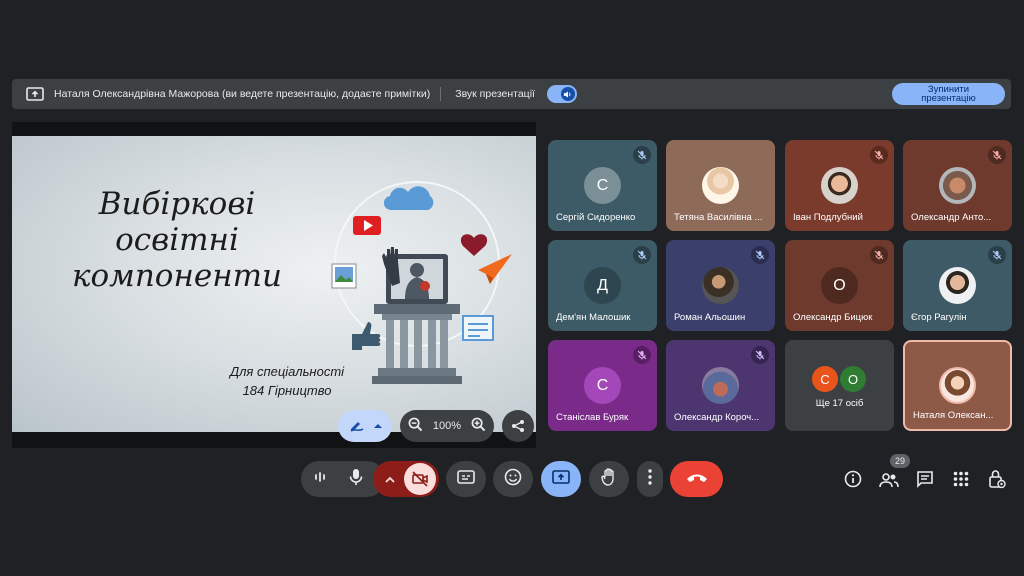 The image size is (1024, 576). I want to click on participant-tile: С Станіслав Буряк, so click(602, 385).